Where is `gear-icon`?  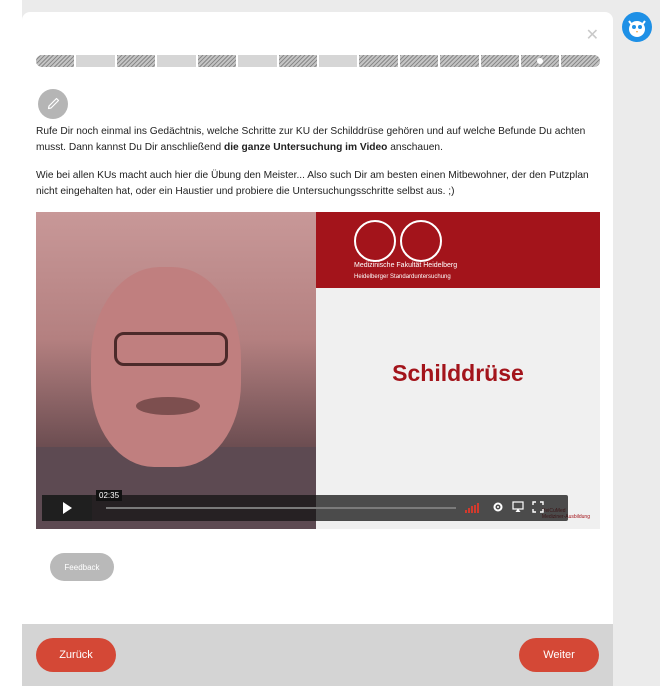 gear-icon is located at coordinates (498, 507).